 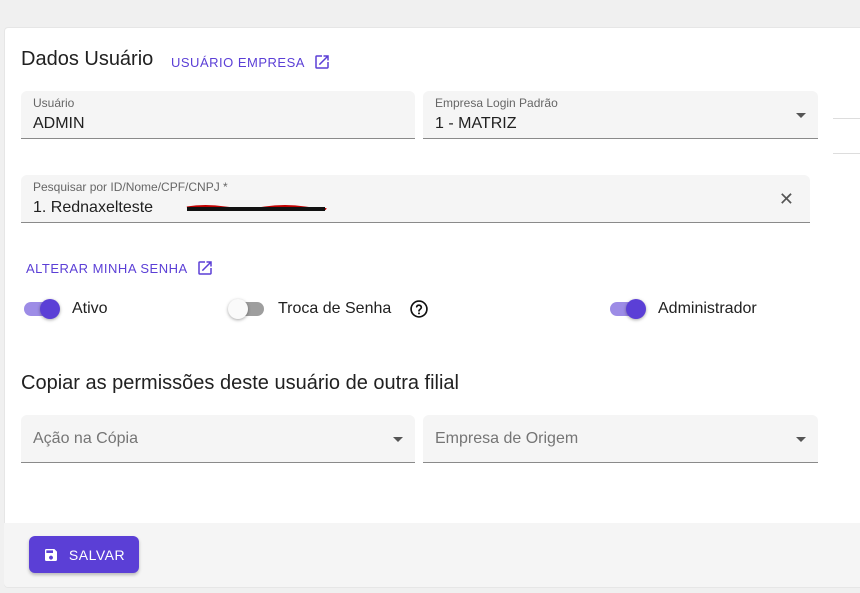 What do you see at coordinates (218, 115) in the screenshot?
I see `usuario-field: Usuário ADMIN` at bounding box center [218, 115].